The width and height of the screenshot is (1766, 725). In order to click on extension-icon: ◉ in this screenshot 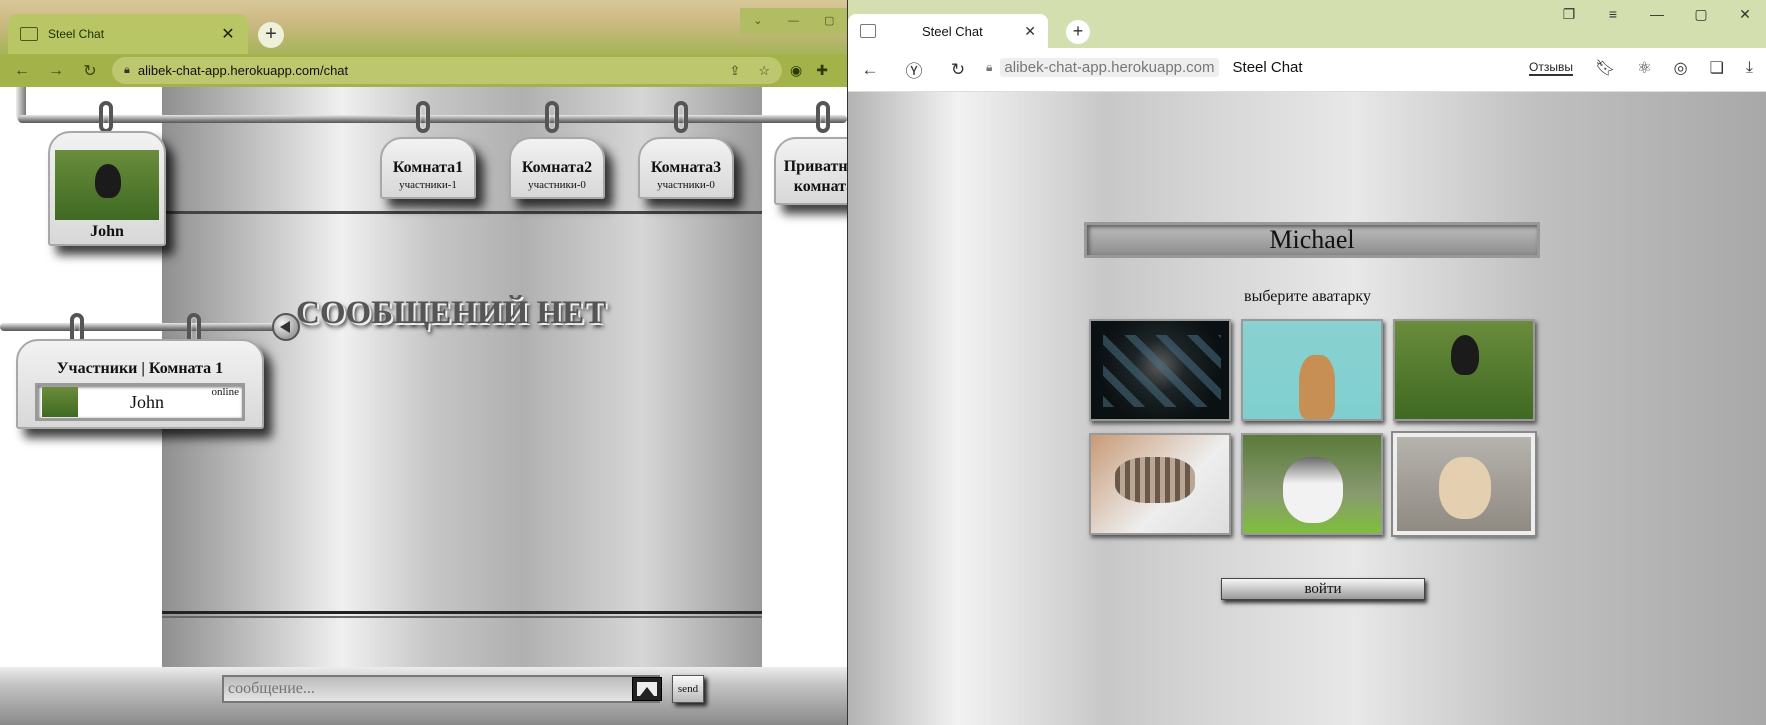, I will do `click(796, 70)`.